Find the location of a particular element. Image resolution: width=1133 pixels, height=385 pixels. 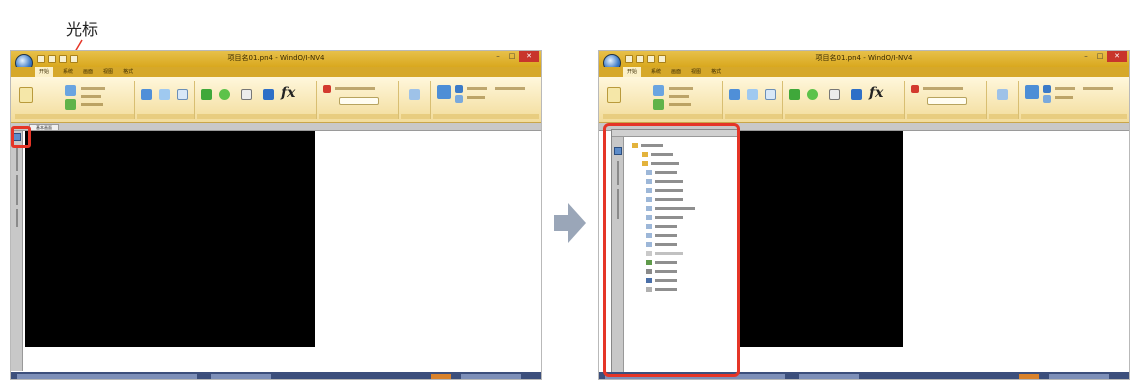

document-tab-bar: 基本画面 is located at coordinates (276, 127).